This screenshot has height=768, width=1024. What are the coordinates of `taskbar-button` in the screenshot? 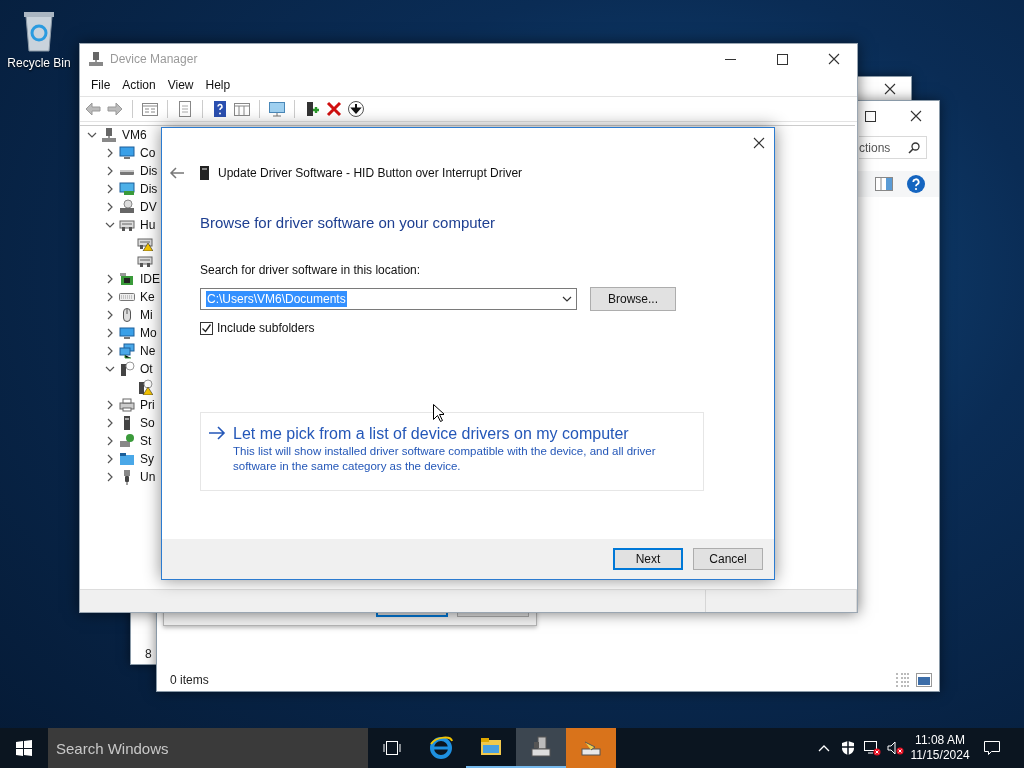 It's located at (541, 748).